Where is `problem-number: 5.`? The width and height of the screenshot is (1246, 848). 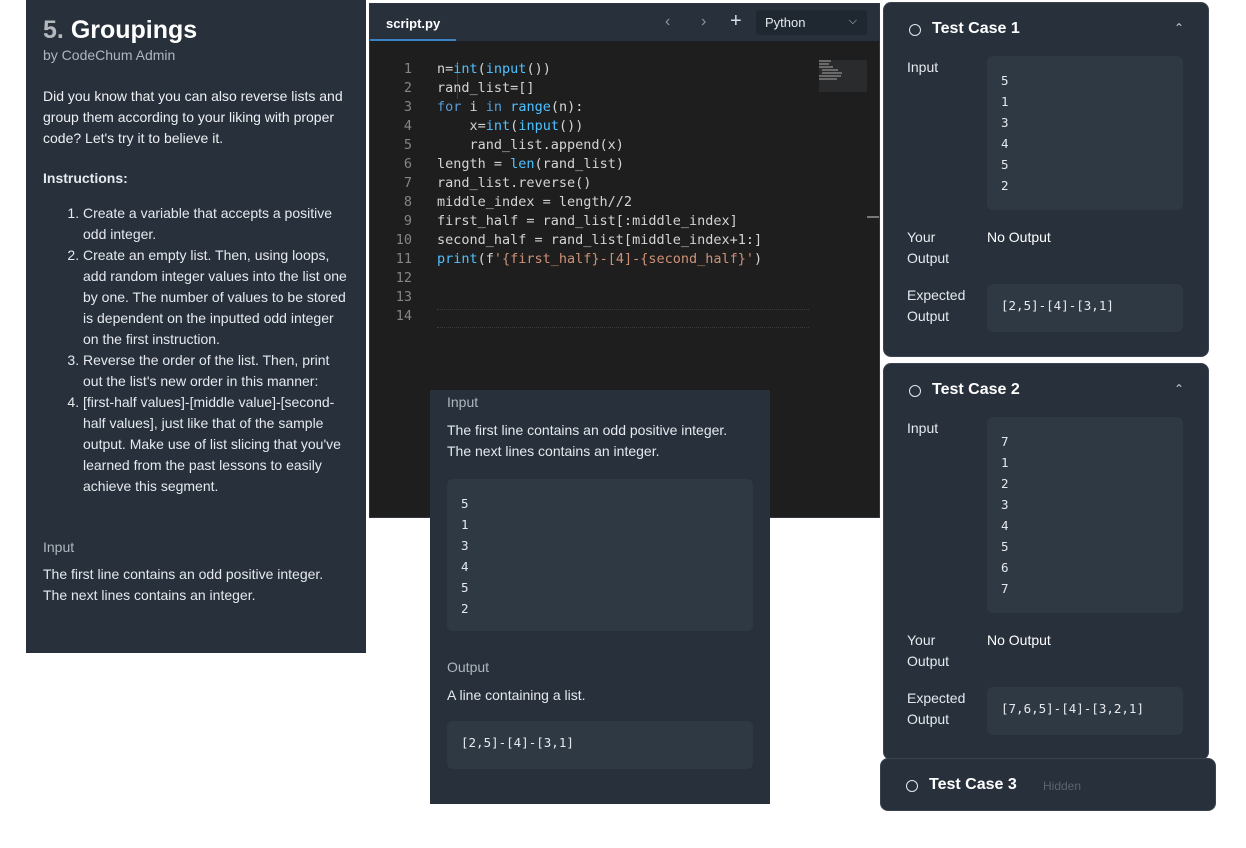
problem-number: 5. is located at coordinates (53, 30).